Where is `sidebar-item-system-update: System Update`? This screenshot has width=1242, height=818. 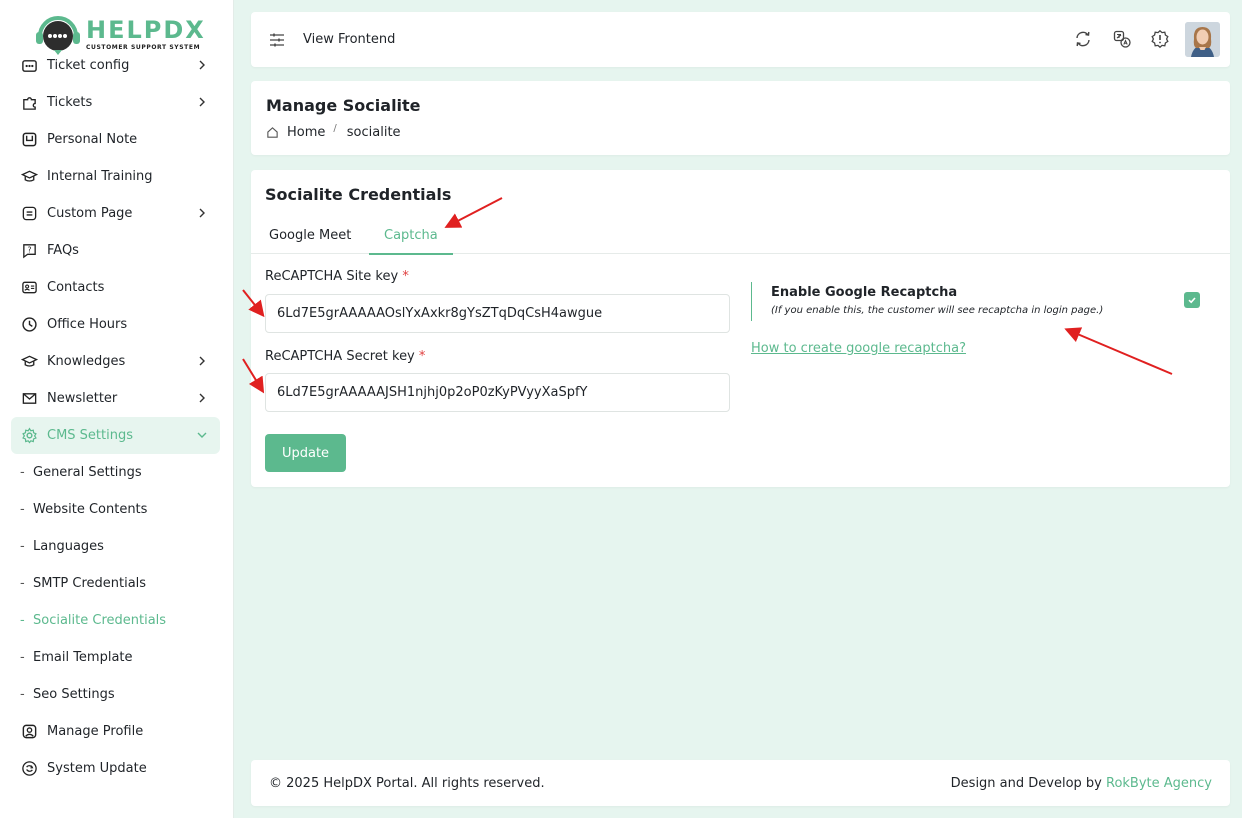
sidebar-item-system-update: System Update is located at coordinates (115, 768).